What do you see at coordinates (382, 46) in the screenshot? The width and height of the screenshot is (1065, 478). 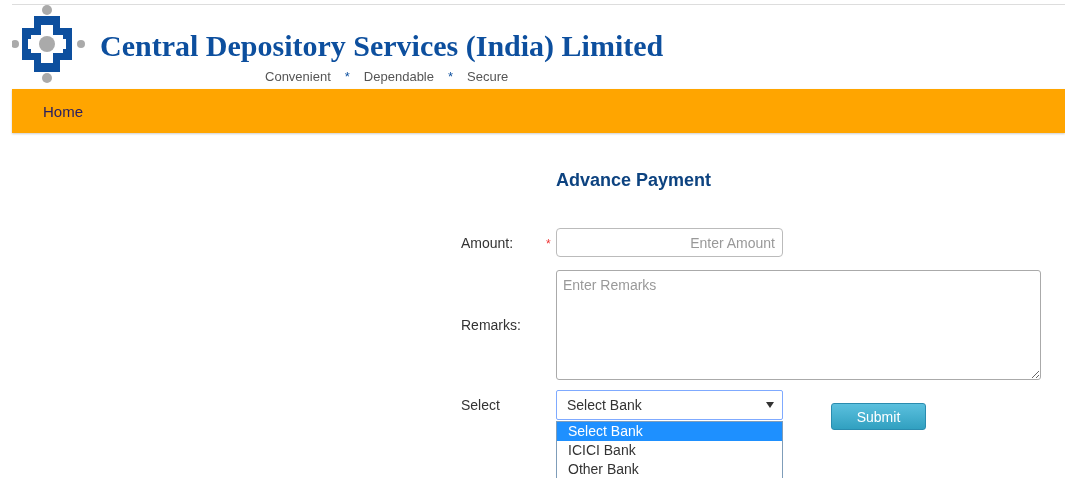 I see `site-title: Central Depository Services (India) Limited` at bounding box center [382, 46].